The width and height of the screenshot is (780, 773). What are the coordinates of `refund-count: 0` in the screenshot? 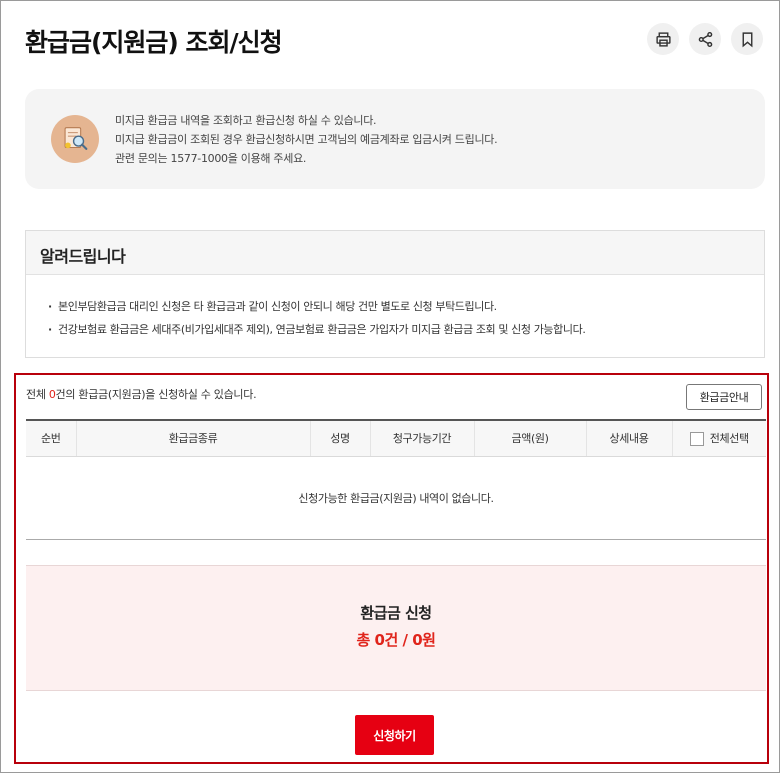 It's located at (52, 394).